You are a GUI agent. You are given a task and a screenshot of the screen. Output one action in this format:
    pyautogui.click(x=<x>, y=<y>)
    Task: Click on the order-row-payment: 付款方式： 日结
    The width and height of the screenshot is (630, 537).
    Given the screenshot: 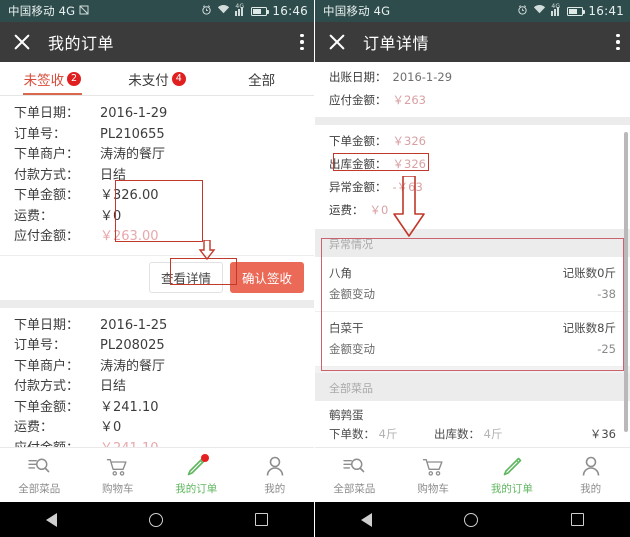 What is the action you would take?
    pyautogui.click(x=157, y=387)
    